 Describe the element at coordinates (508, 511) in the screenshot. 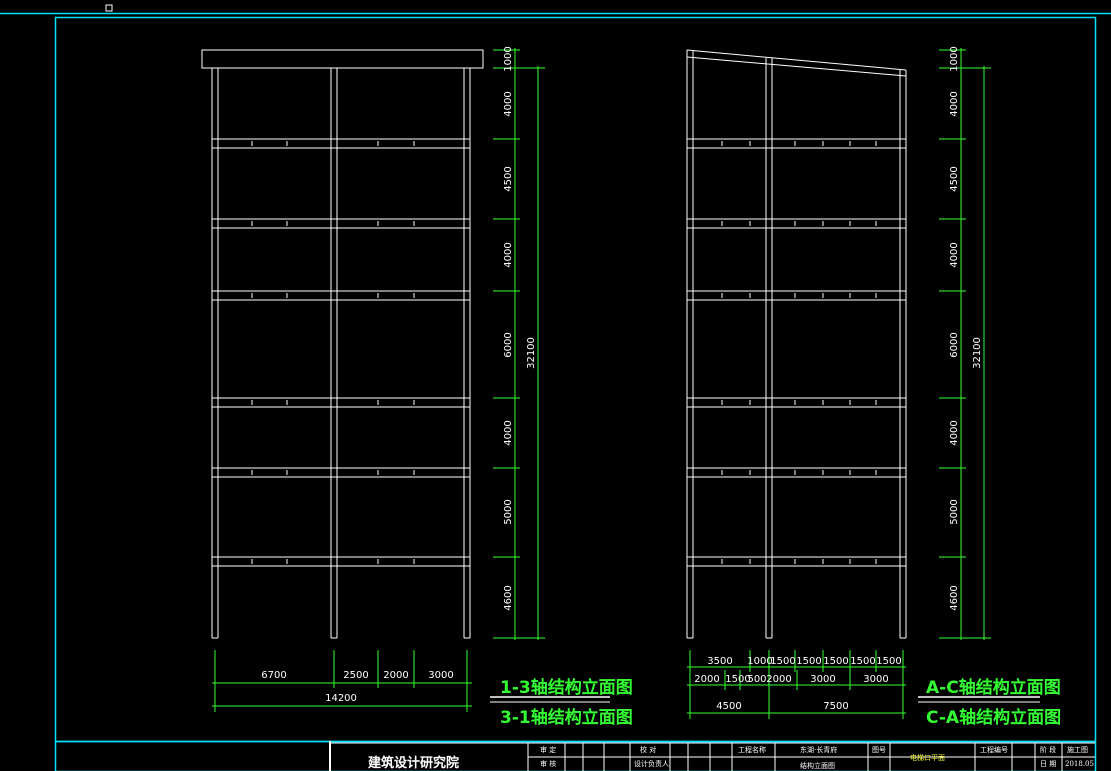

I see `dim-left-h-6: 5000` at that location.